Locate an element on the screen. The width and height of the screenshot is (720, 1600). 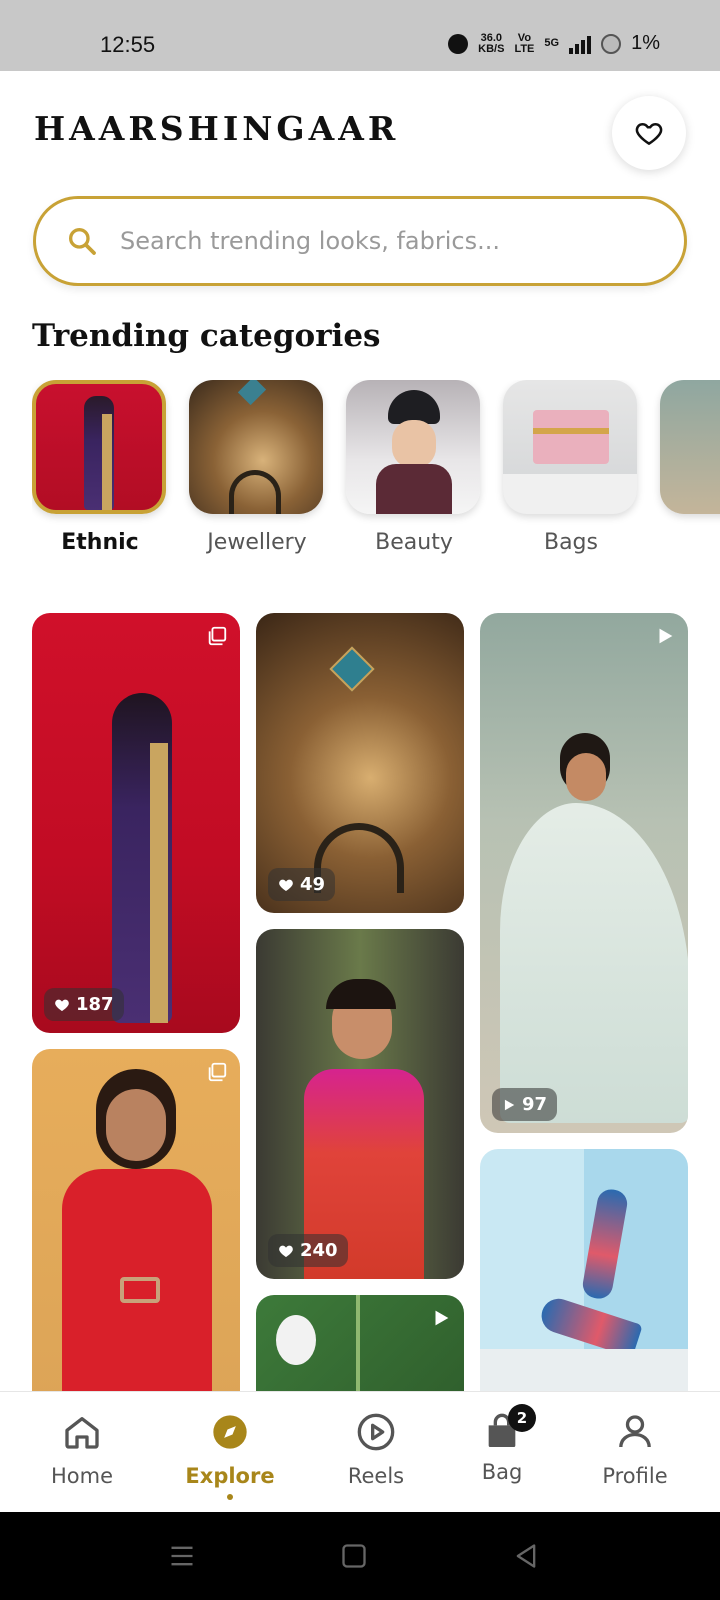
net-speed: 36.0 KB/S is located at coordinates (491, 43).